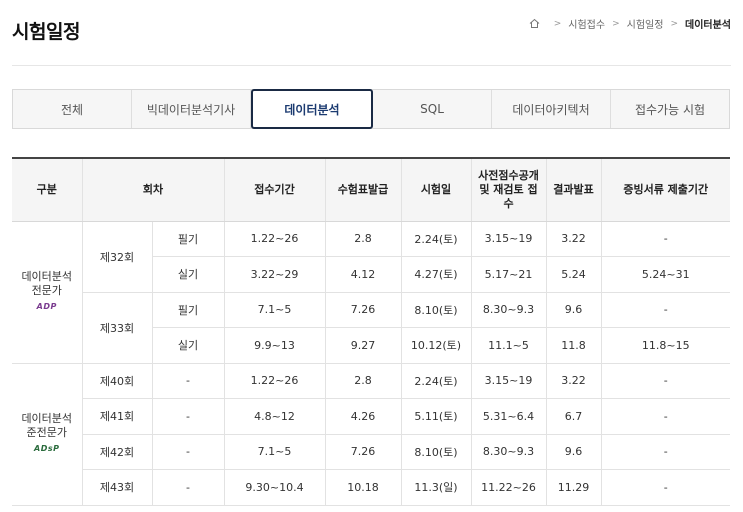 The height and width of the screenshot is (512, 743). I want to click on breadcrumb-item: 시험접수, so click(586, 23).